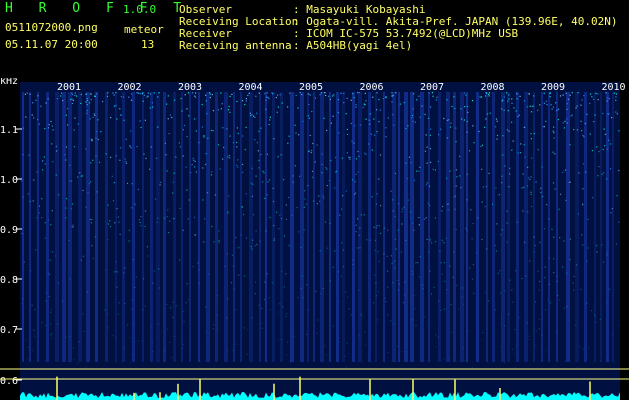  I want to click on x-tick-label: 2003, so click(190, 87).